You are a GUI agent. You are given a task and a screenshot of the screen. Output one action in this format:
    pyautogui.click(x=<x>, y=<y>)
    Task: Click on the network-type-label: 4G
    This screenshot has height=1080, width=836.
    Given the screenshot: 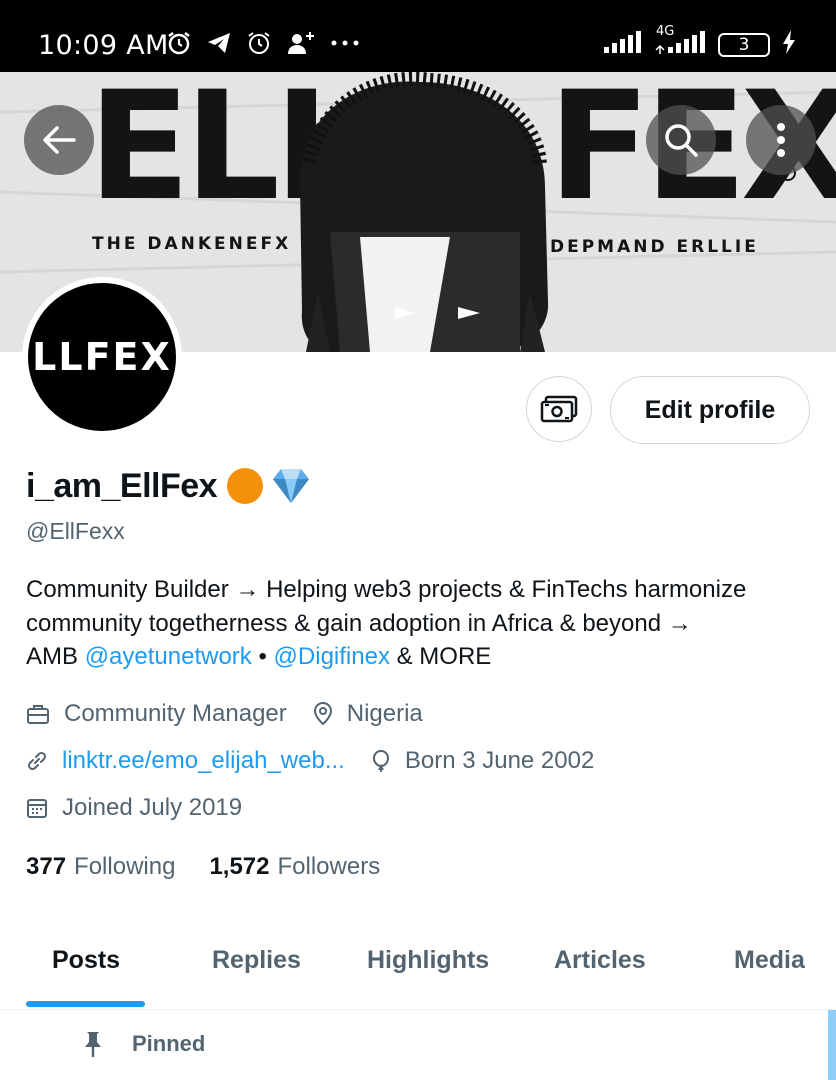 What is the action you would take?
    pyautogui.click(x=665, y=31)
    